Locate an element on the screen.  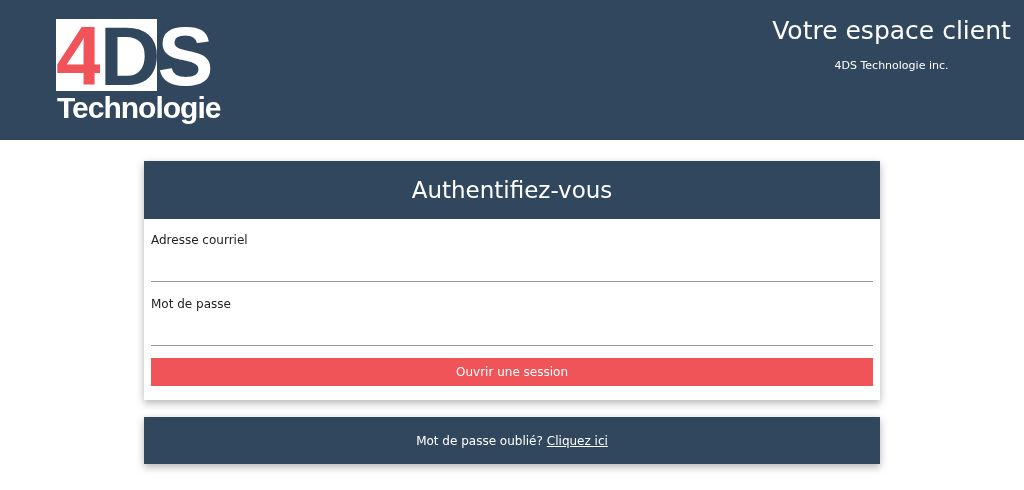
reset-link: Cliquez ici is located at coordinates (577, 440).